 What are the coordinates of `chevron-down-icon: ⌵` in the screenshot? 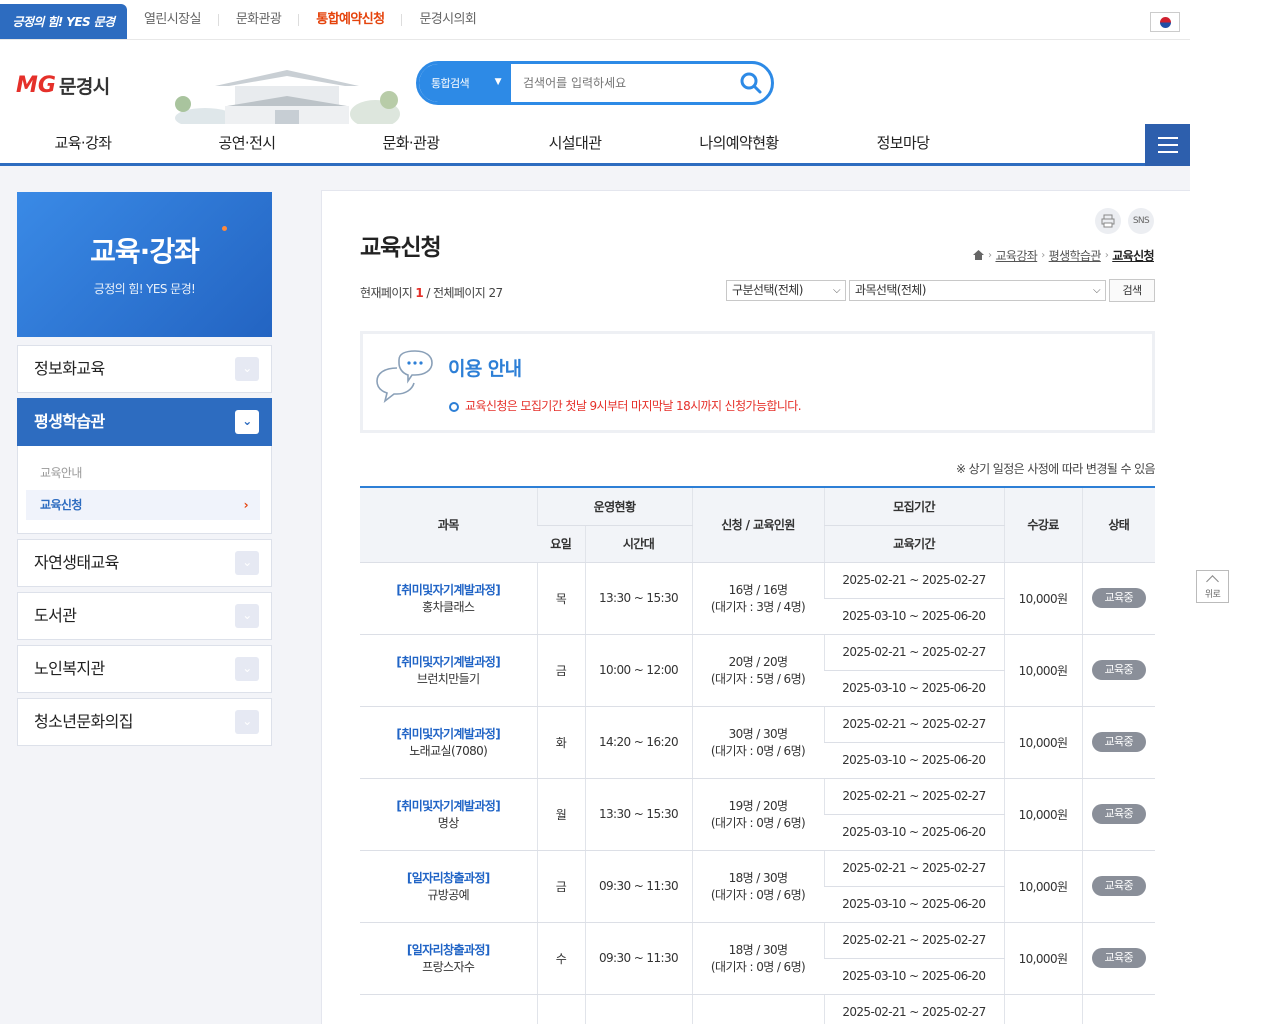 It's located at (1097, 290).